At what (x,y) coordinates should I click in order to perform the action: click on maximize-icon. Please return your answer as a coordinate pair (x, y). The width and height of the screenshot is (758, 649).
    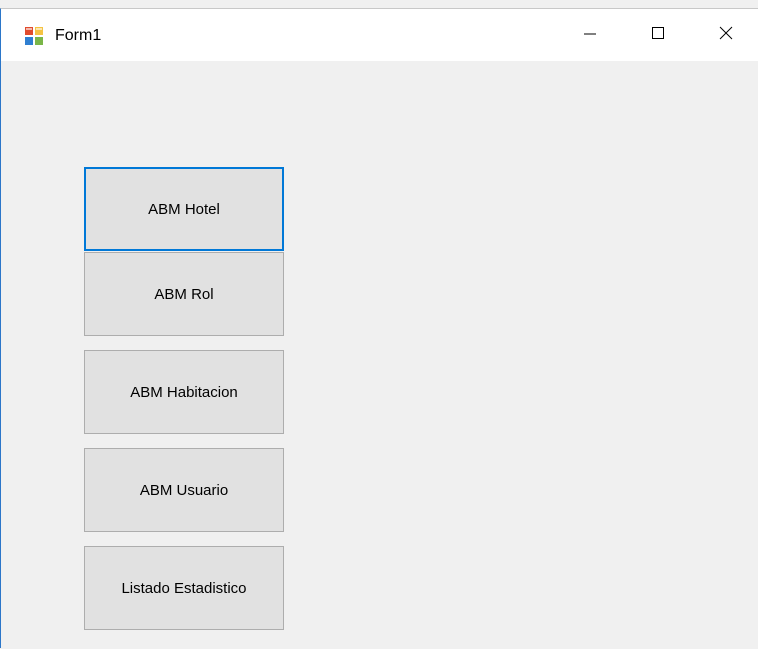
    Looking at the image, I should click on (658, 35).